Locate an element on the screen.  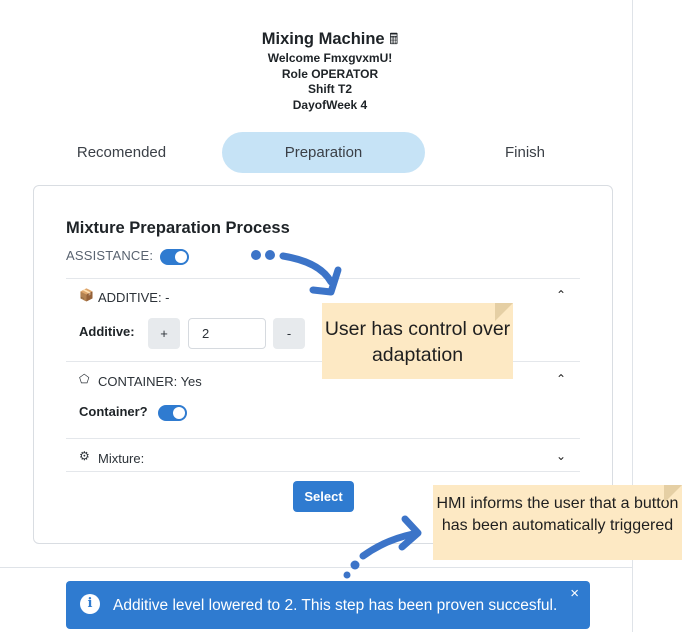
arrow-to-select-button is located at coordinates (382, 547).